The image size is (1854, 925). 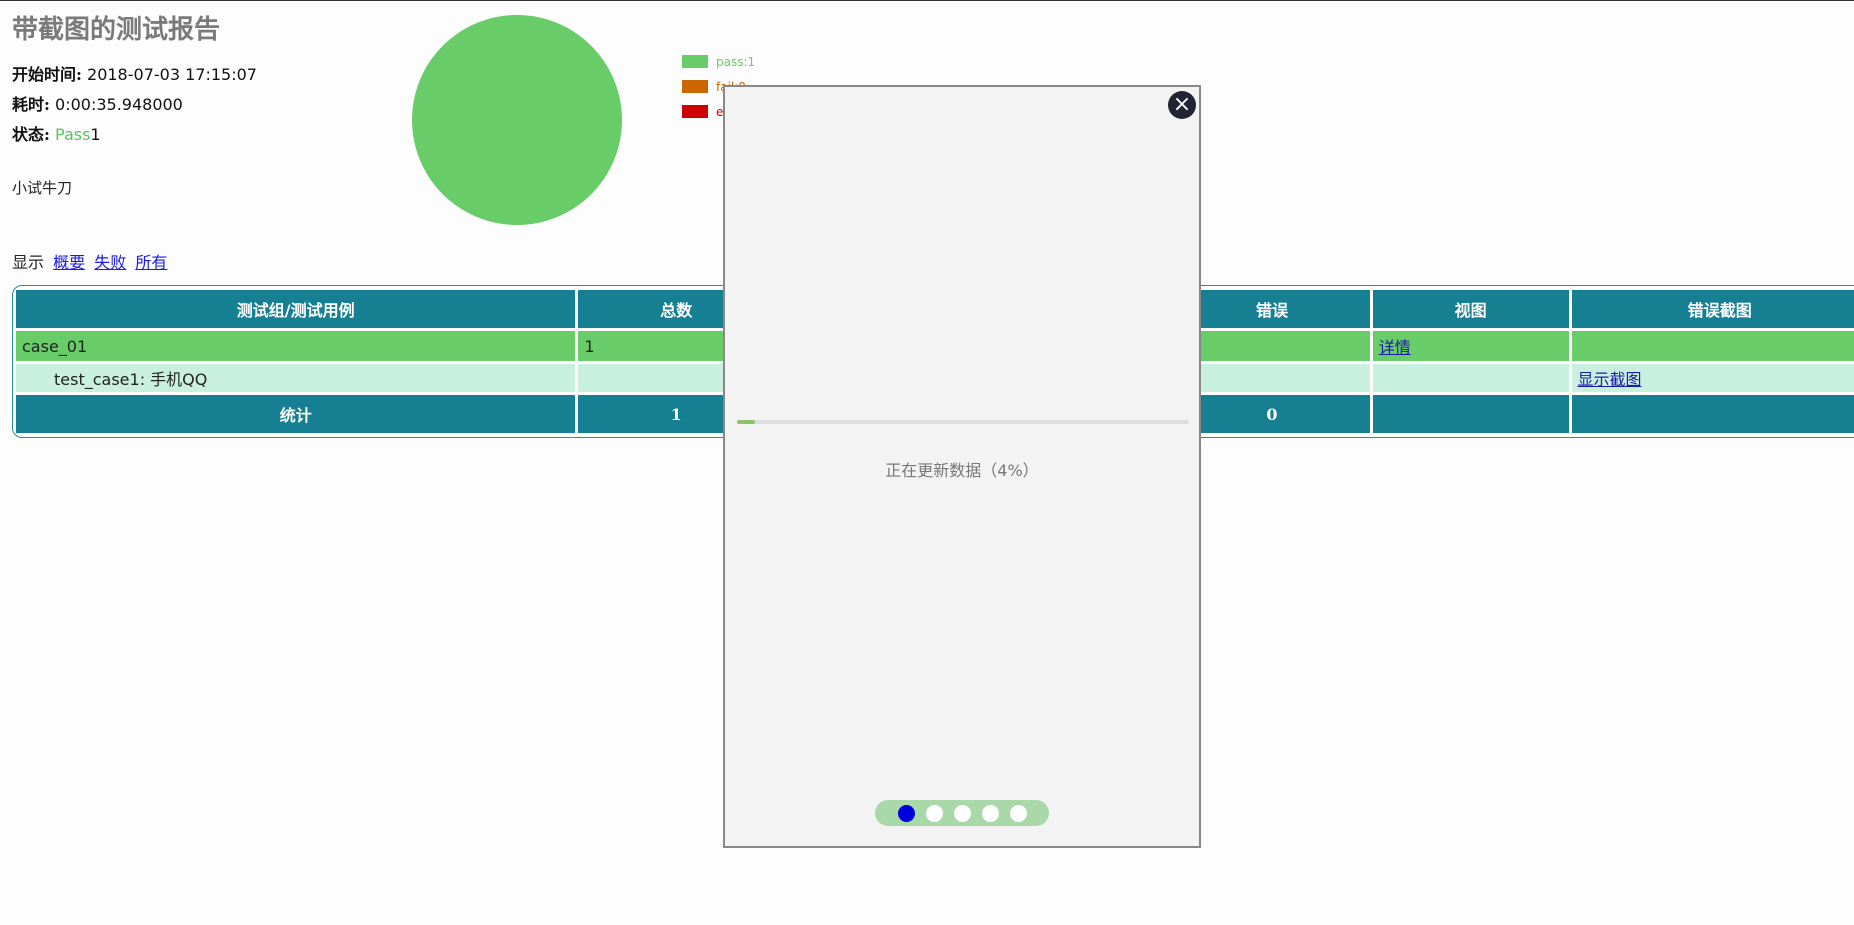 I want to click on case-name: test_case1: 手机QQ, so click(x=296, y=378).